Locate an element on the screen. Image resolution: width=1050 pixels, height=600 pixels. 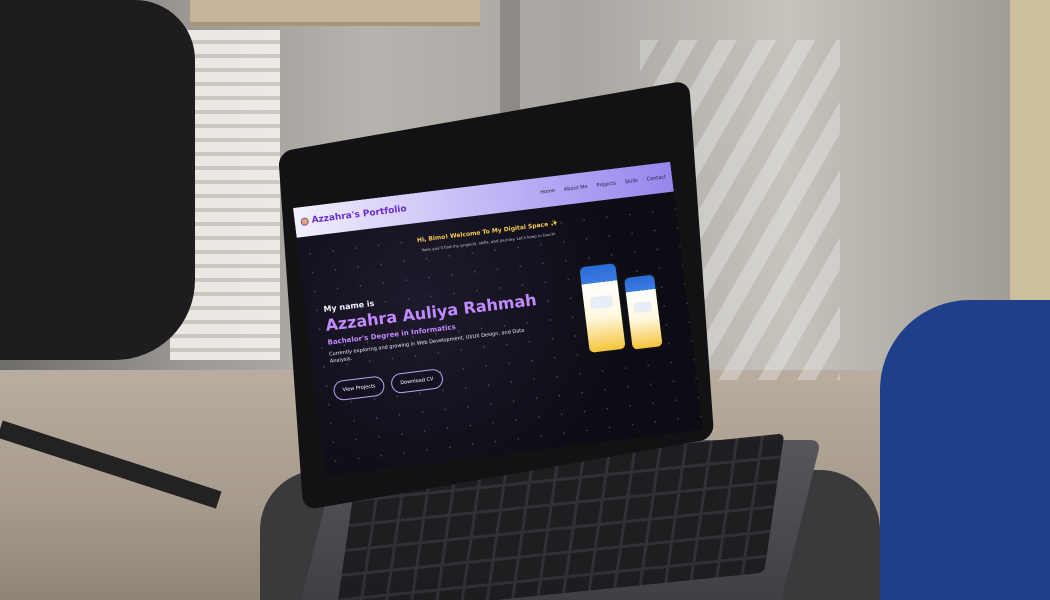
wooden-shelf is located at coordinates (335, 13).